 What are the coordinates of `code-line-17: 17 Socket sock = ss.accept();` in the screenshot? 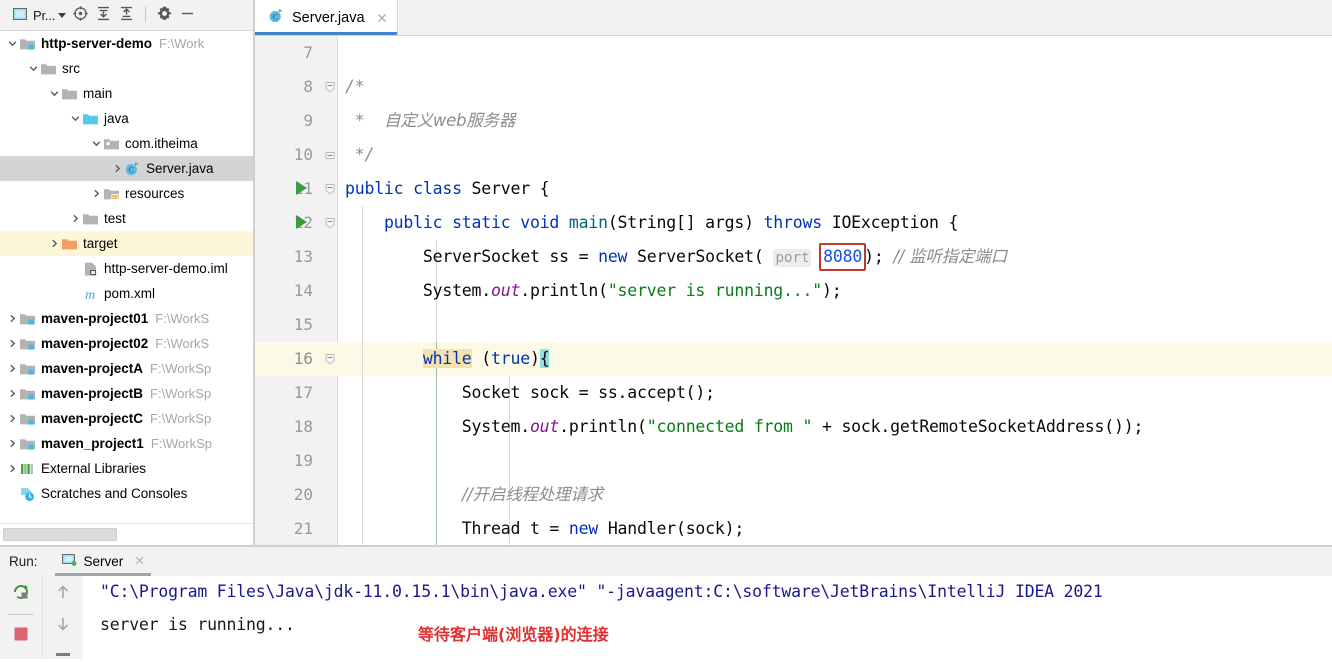 It's located at (793, 393).